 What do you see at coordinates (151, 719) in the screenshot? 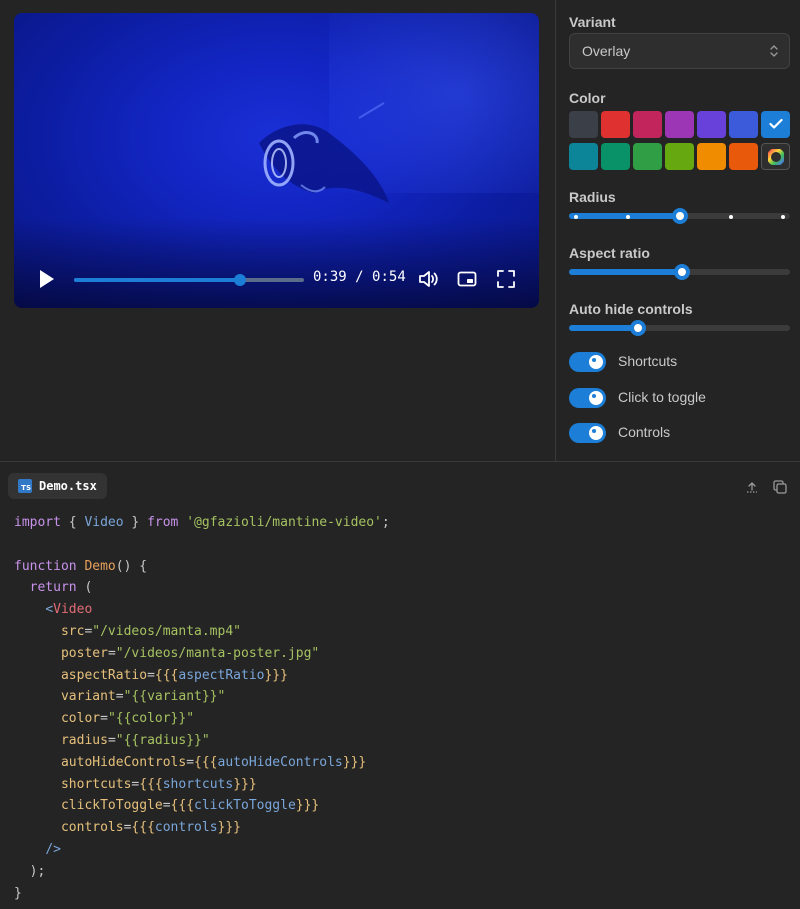
I see `code-token: "{{color}}"` at bounding box center [151, 719].